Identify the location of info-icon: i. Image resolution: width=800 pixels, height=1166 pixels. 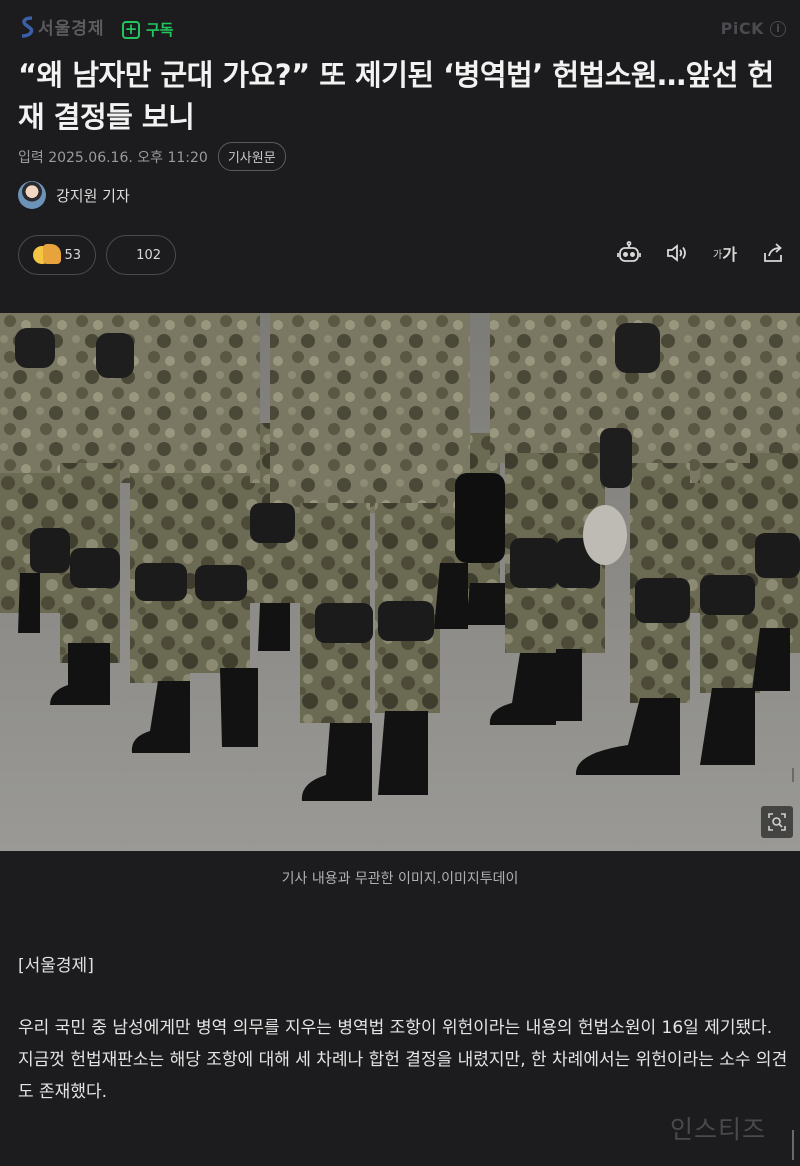
(778, 28).